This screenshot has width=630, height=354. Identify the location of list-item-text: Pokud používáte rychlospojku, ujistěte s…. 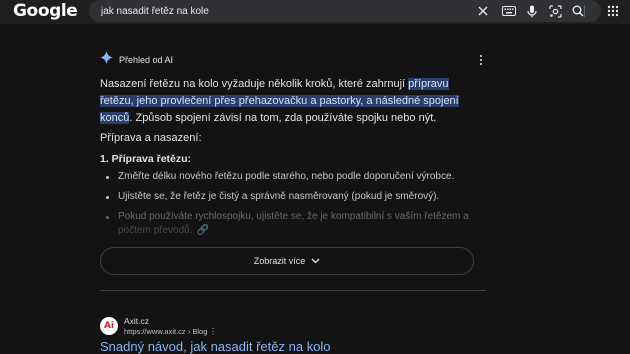
(293, 223).